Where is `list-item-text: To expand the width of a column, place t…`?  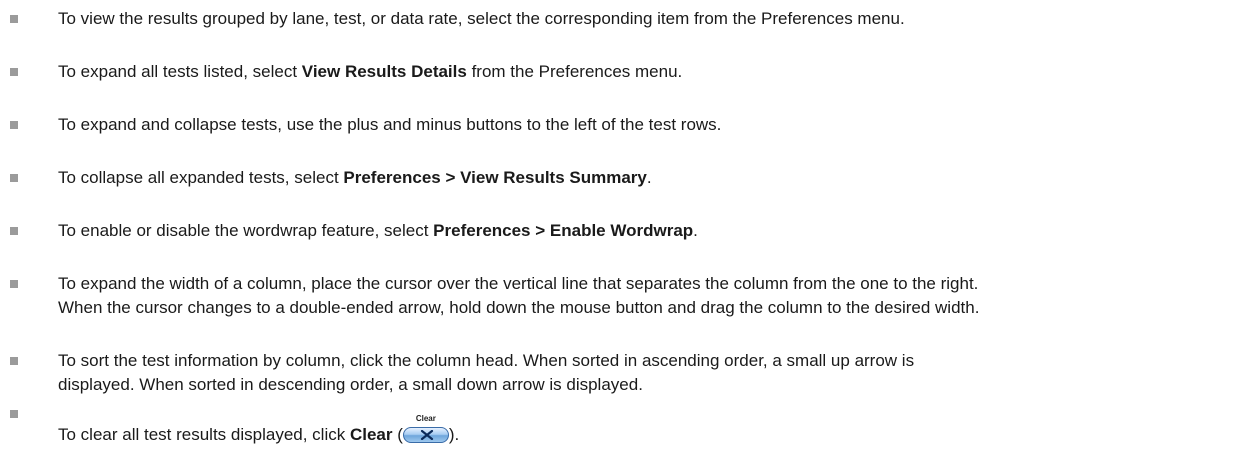 list-item-text: To expand the width of a column, place t… is located at coordinates (653, 296).